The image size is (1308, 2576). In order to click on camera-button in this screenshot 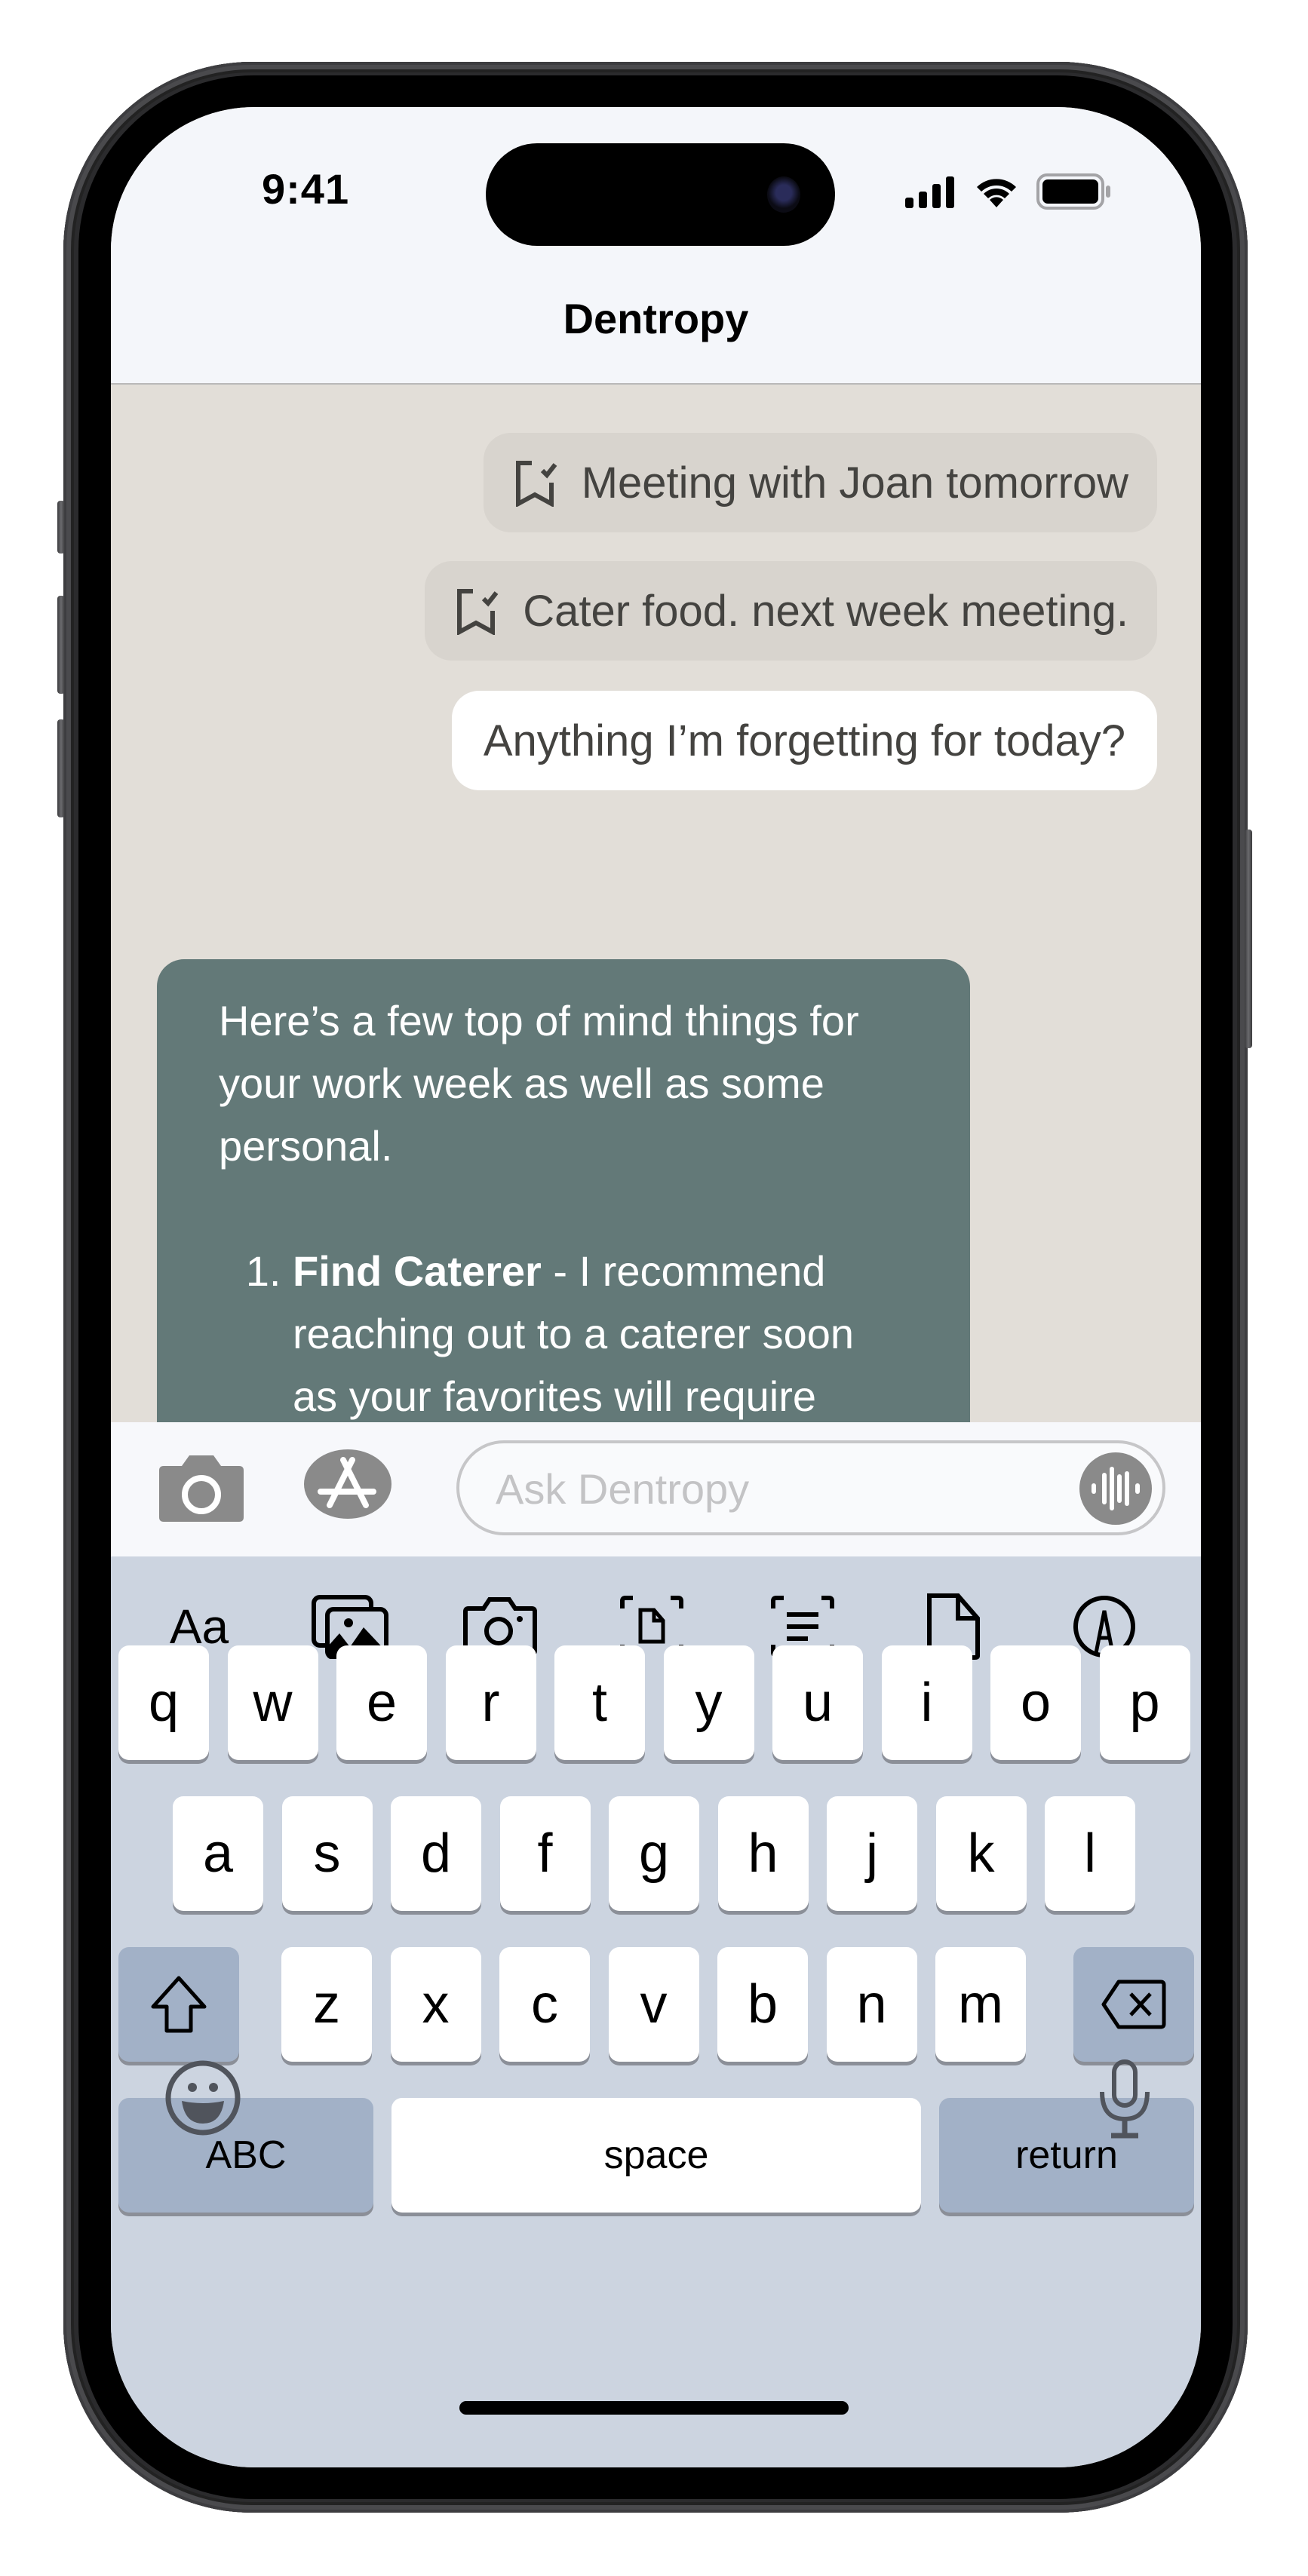, I will do `click(201, 1490)`.